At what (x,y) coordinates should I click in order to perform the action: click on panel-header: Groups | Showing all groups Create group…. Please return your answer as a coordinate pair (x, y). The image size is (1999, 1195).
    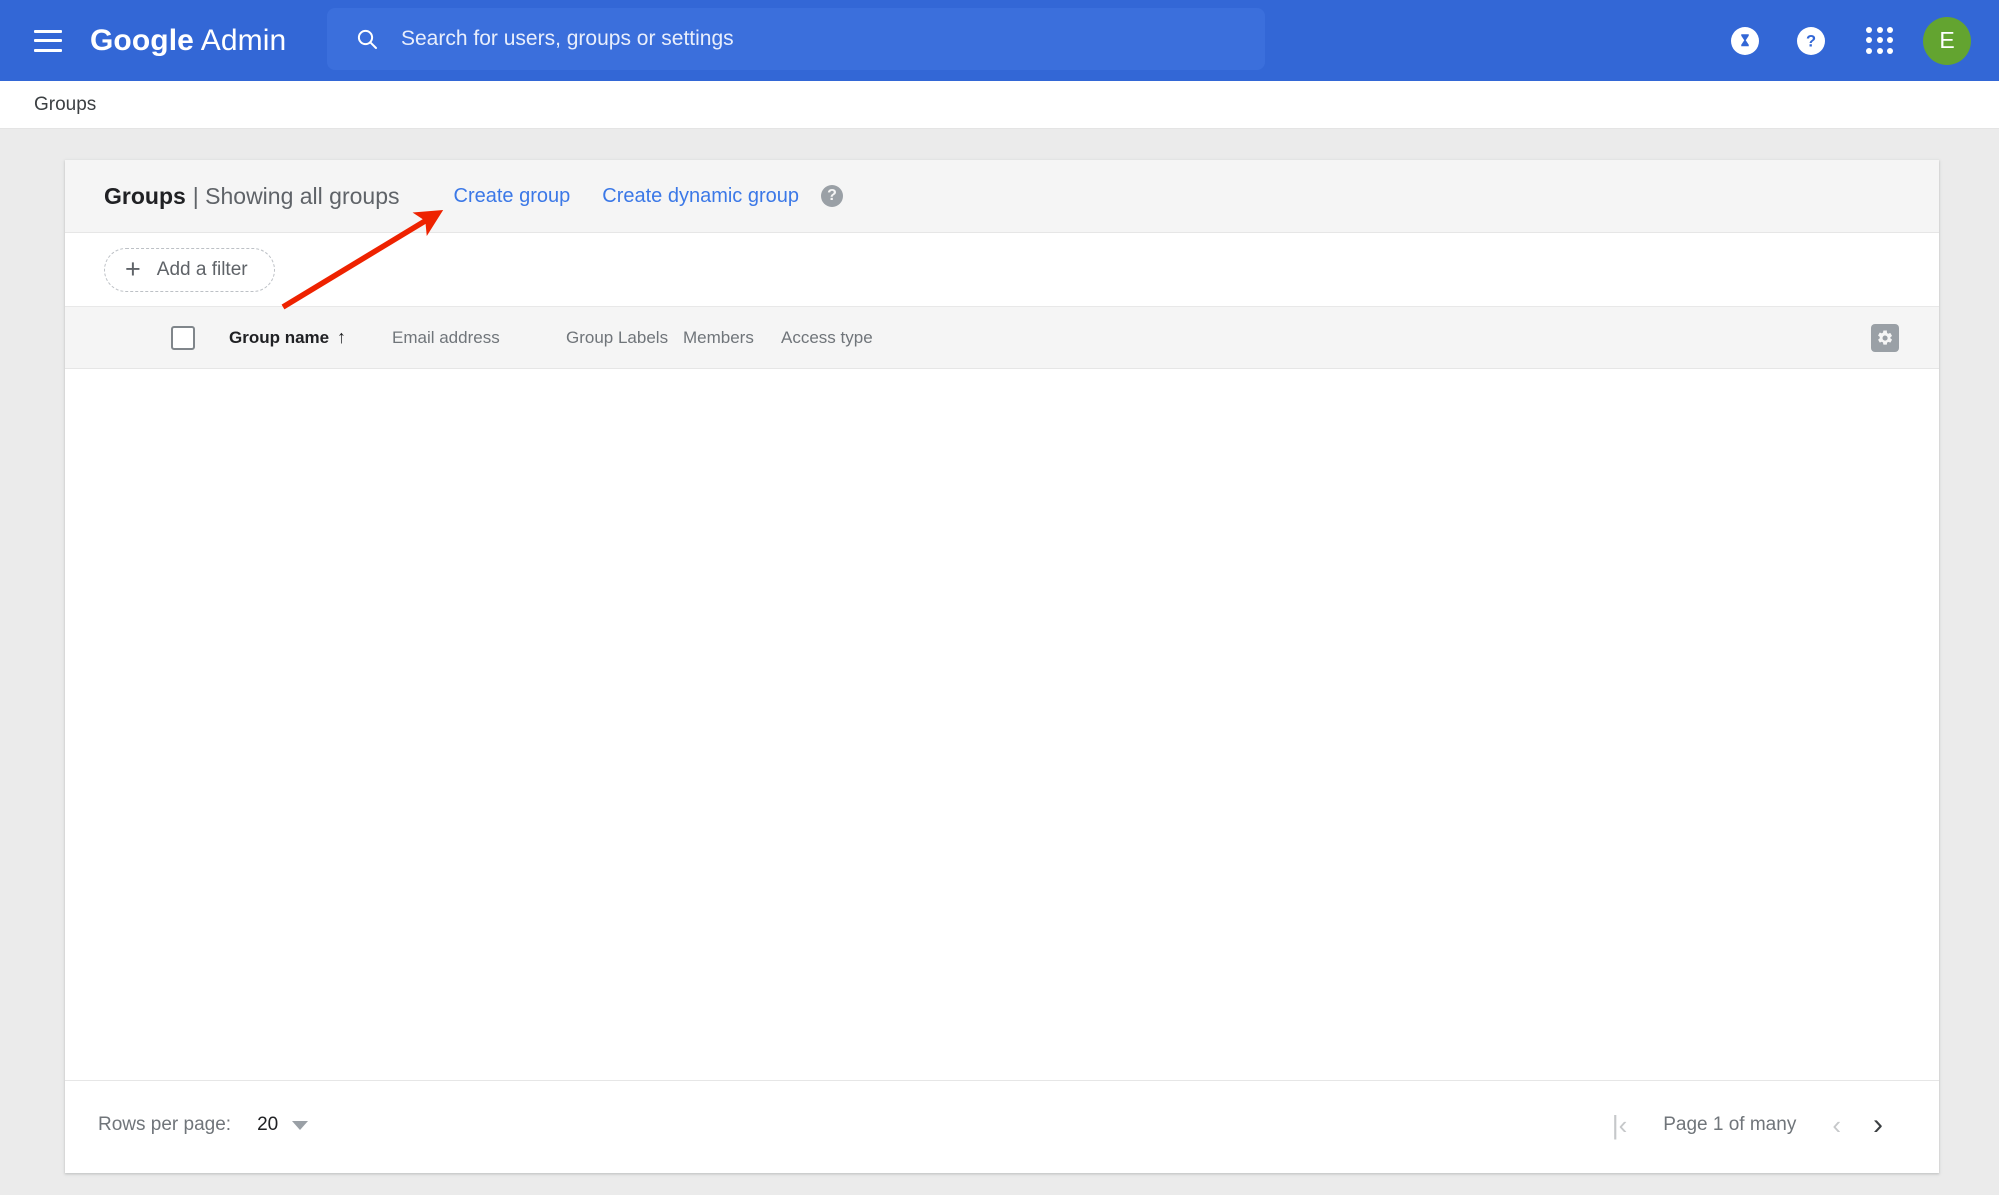
    Looking at the image, I should click on (1002, 196).